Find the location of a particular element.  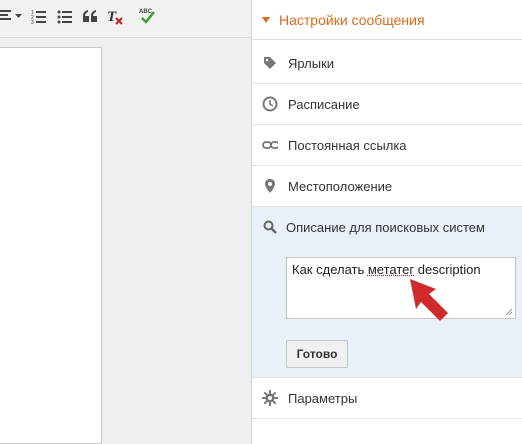

bulleted-list-icon is located at coordinates (65, 16).